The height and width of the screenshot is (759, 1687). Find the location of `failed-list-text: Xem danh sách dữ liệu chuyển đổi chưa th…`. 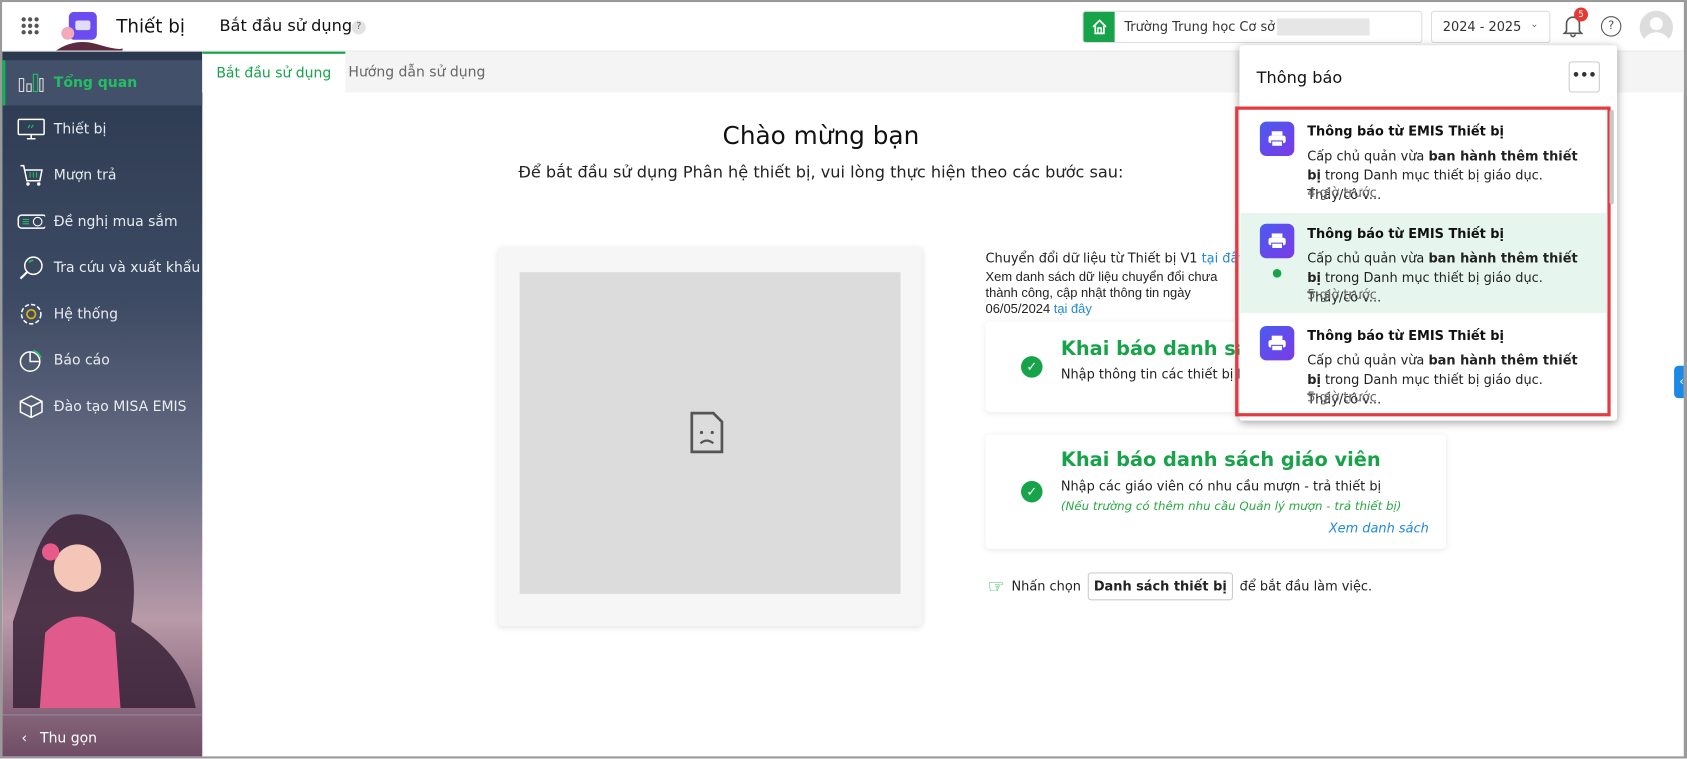

failed-list-text: Xem danh sách dữ liệu chuyển đổi chưa th… is located at coordinates (1107, 293).